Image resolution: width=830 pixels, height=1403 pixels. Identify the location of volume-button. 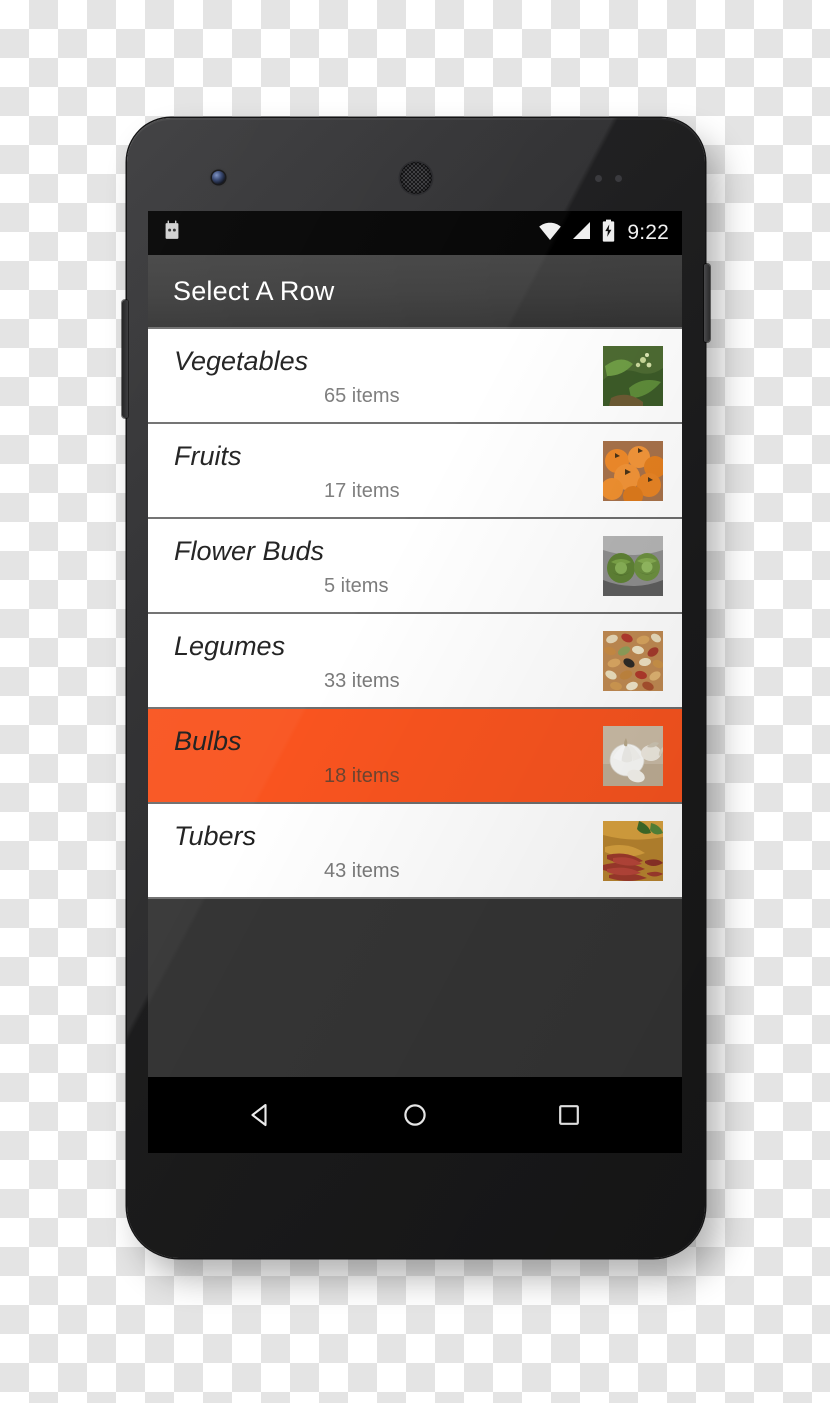
(125, 359).